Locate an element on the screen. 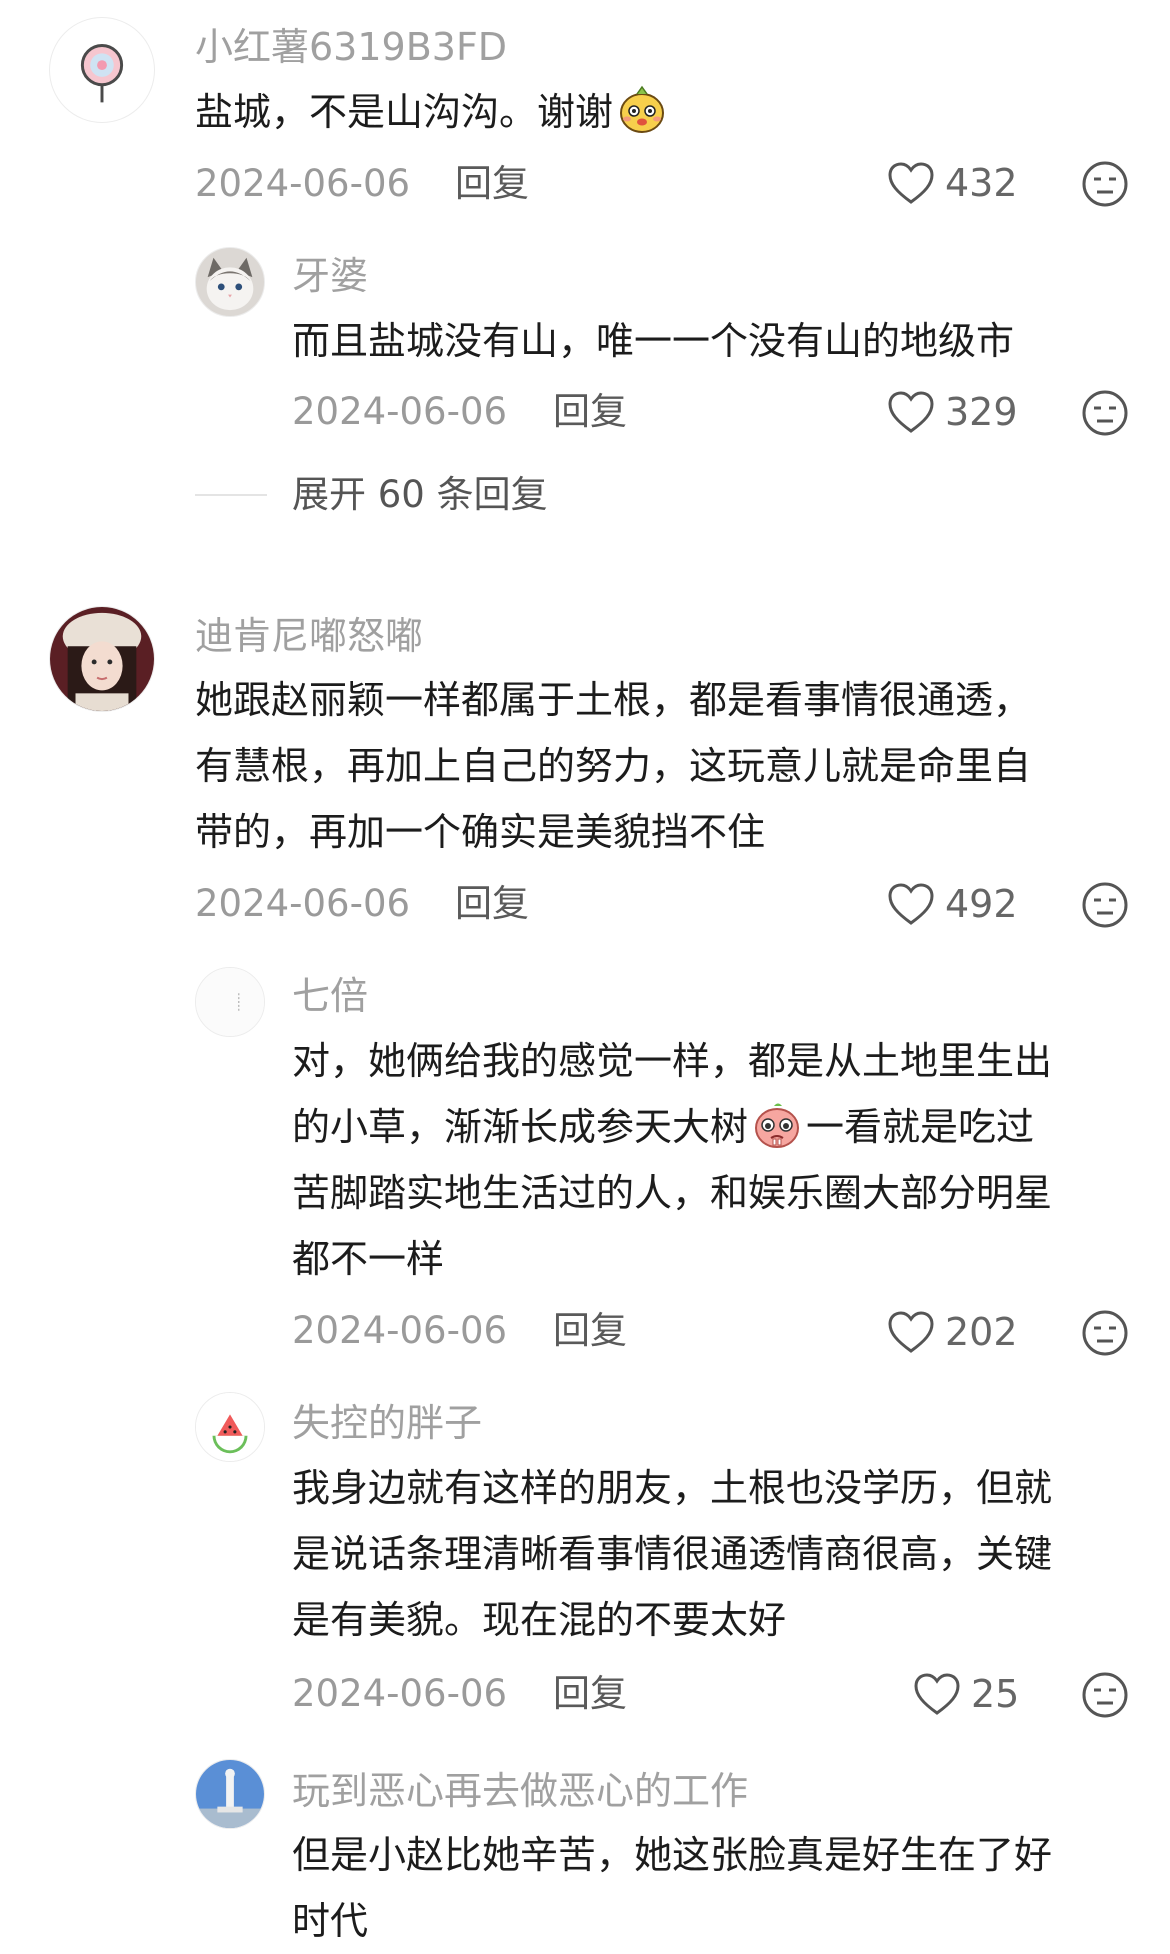 This screenshot has height=1954, width=1170. like-button: 492 is located at coordinates (952, 904).